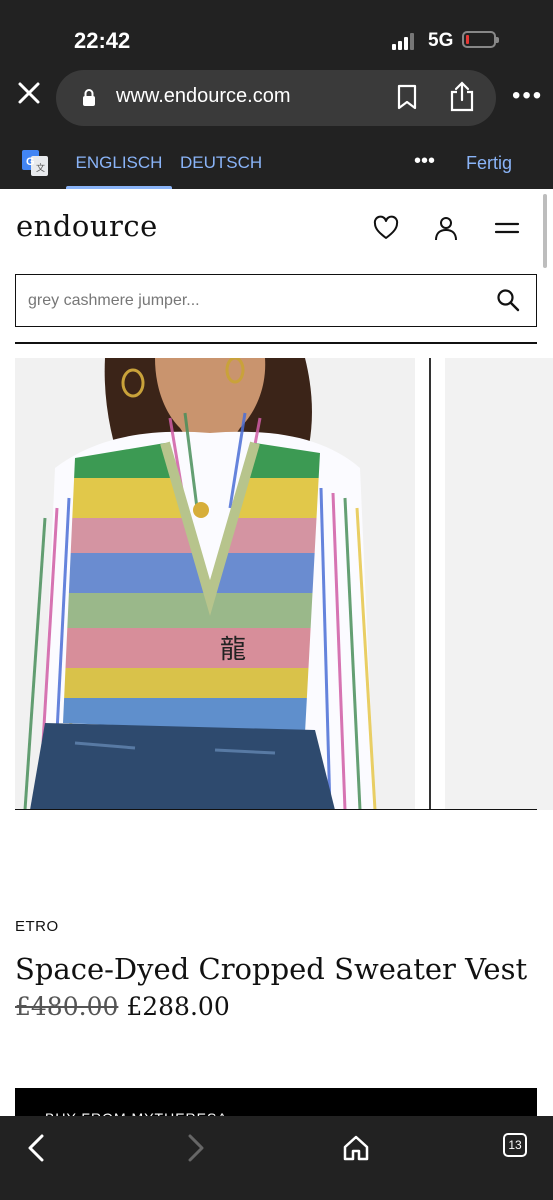 Image resolution: width=553 pixels, height=1200 pixels. What do you see at coordinates (545, 231) in the screenshot?
I see `page-scrollbar` at bounding box center [545, 231].